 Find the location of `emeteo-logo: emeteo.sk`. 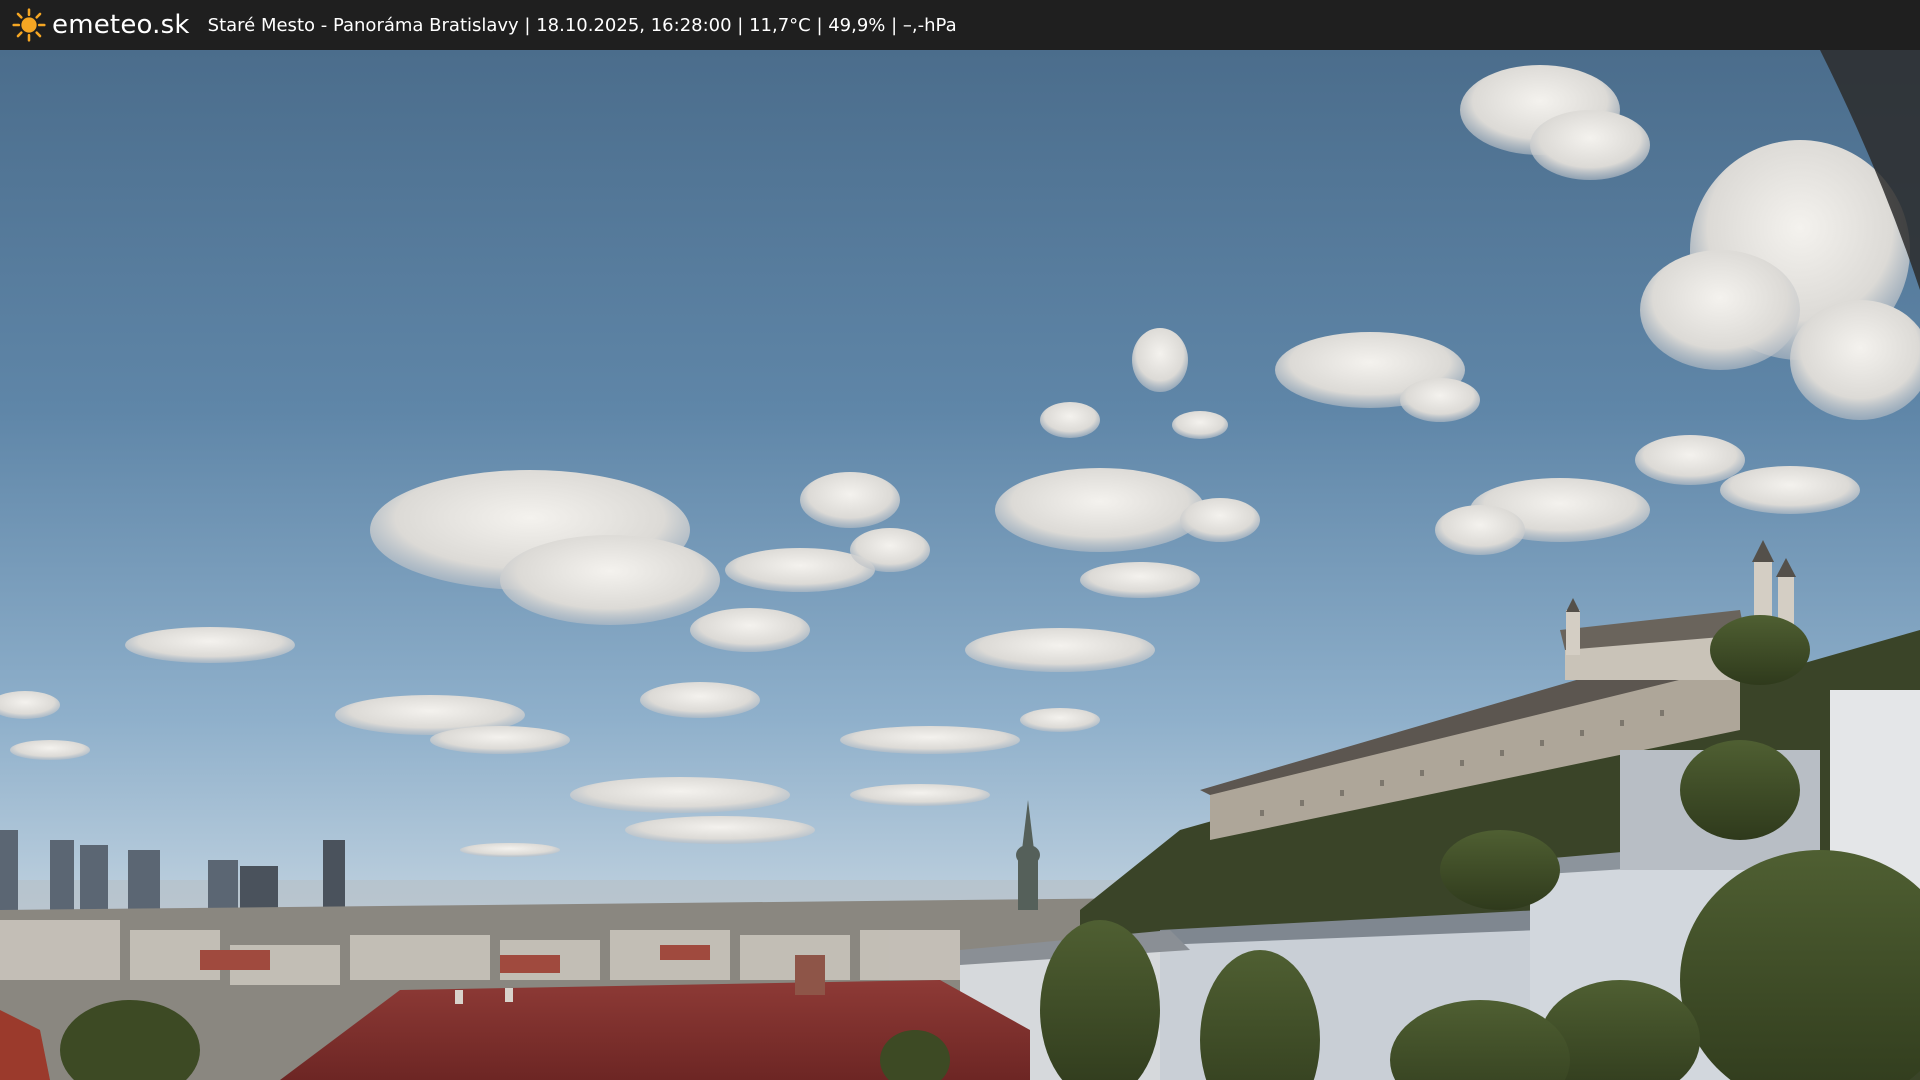

emeteo-logo: emeteo.sk is located at coordinates (101, 25).